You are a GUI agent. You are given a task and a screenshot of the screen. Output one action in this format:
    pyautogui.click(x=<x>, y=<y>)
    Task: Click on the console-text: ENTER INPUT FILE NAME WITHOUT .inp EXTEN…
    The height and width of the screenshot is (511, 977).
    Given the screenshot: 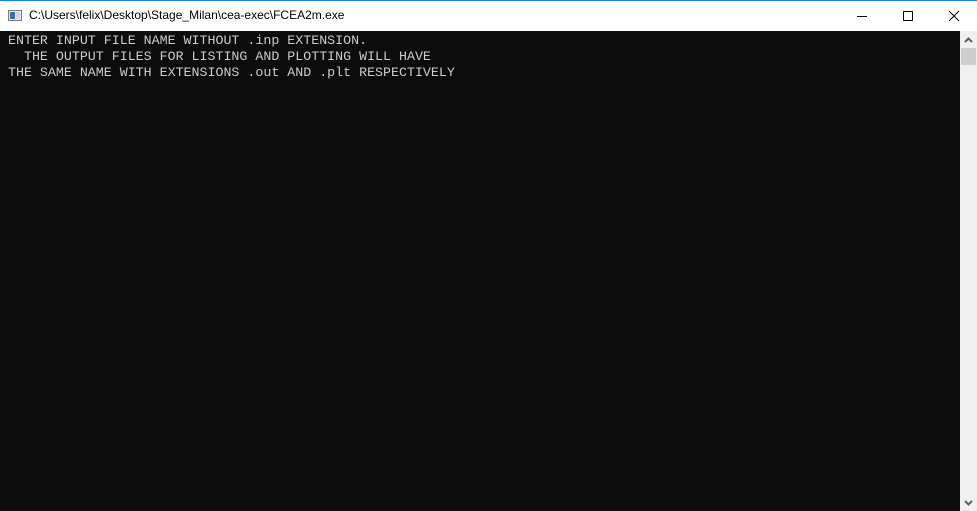 What is the action you would take?
    pyautogui.click(x=231, y=57)
    